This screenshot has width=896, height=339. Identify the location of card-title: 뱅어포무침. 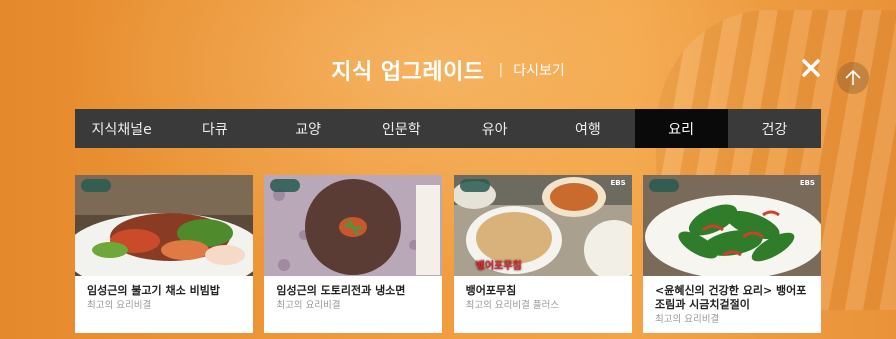
(491, 290).